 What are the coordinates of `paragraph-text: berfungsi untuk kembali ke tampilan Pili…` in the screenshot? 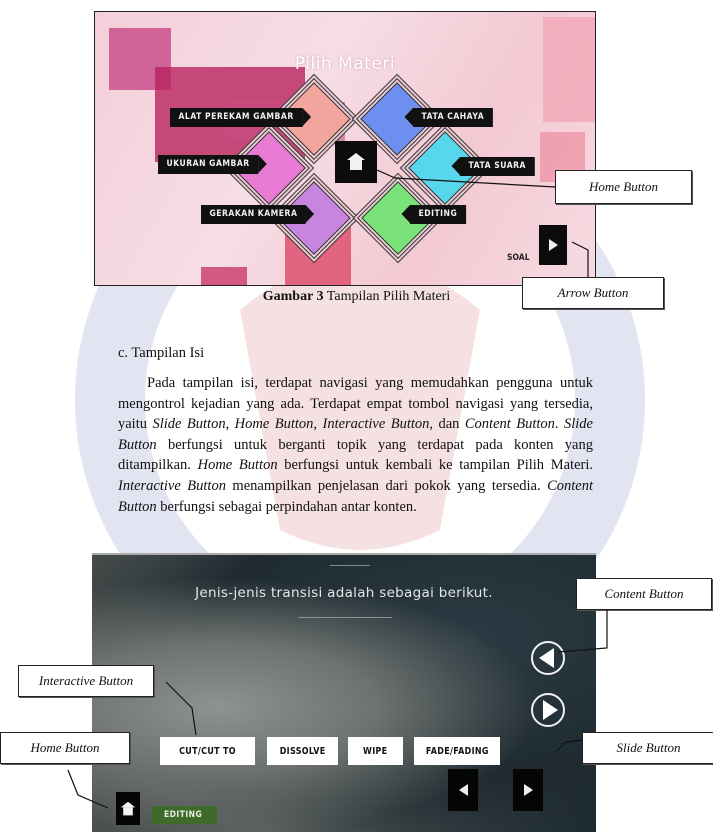 It's located at (435, 465).